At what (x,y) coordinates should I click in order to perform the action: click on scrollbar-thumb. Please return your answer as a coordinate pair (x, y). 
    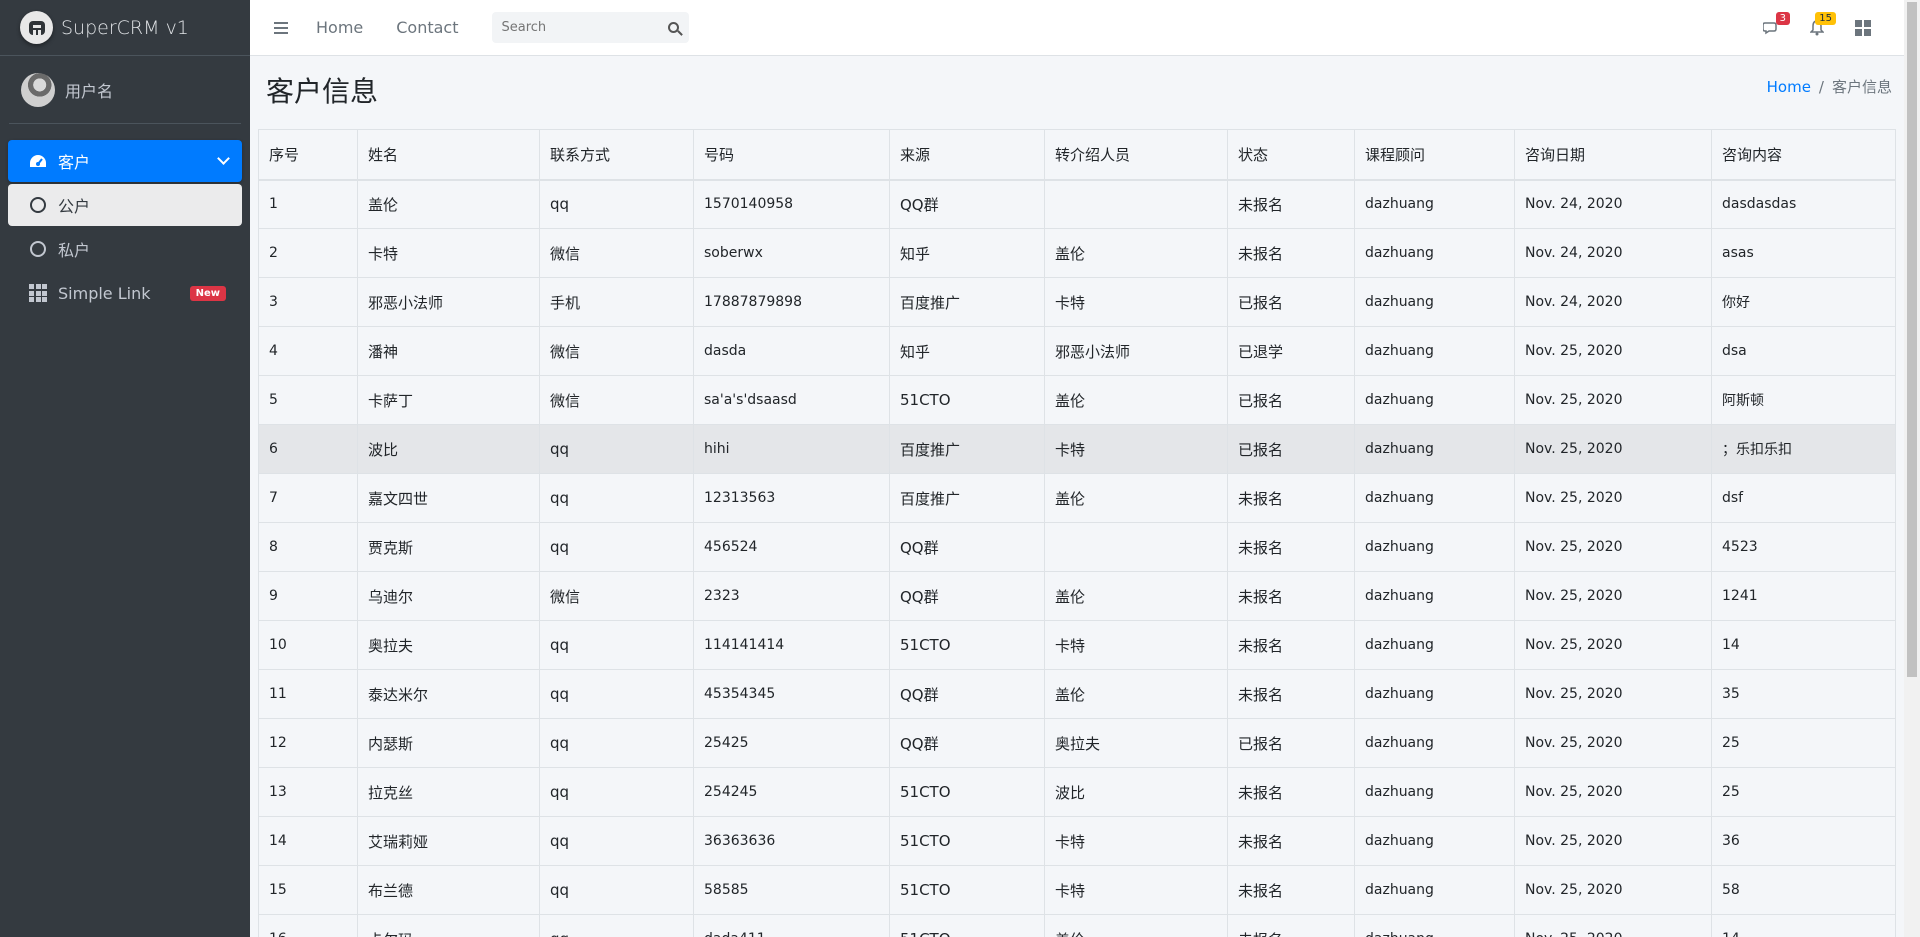
    Looking at the image, I should click on (1912, 339).